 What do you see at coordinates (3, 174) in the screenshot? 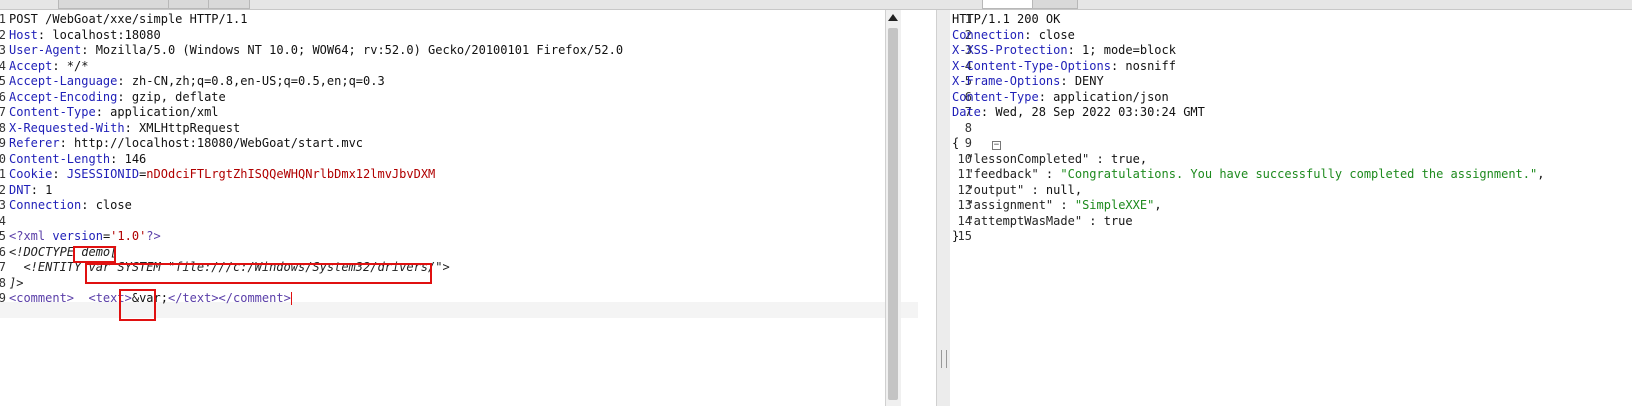
I see `line-number: 11` at bounding box center [3, 174].